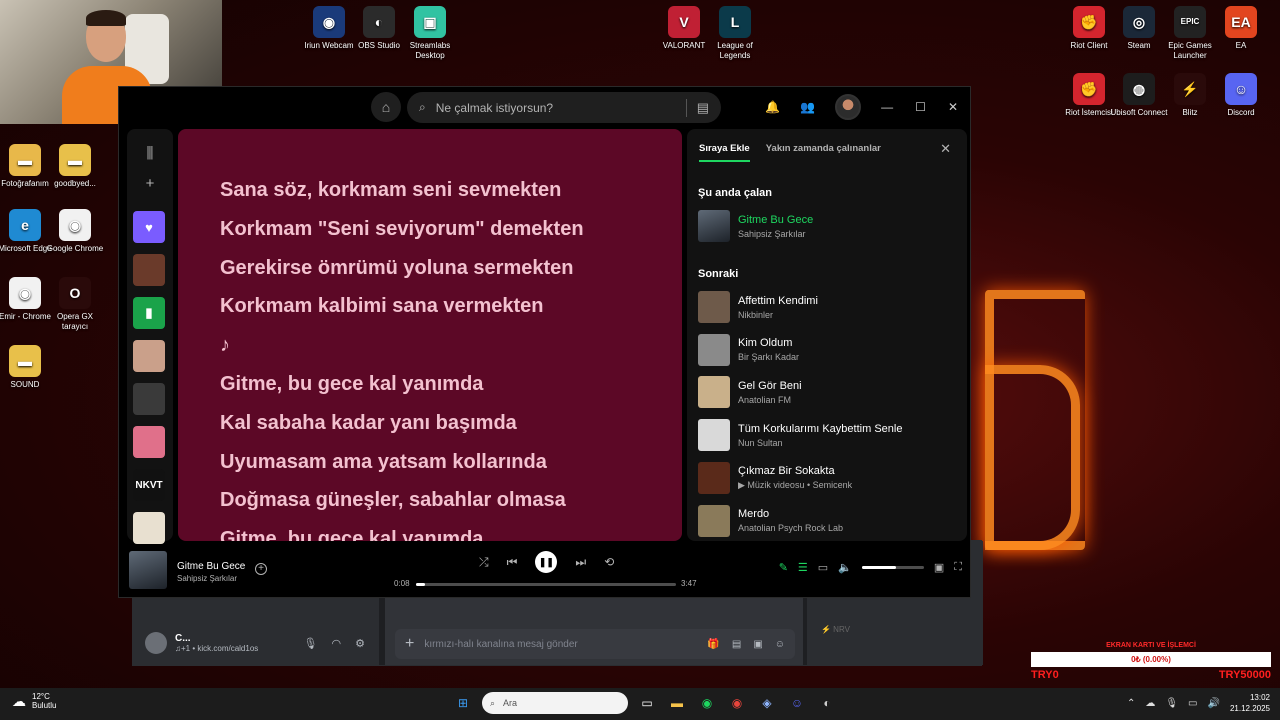  Describe the element at coordinates (848, 107) in the screenshot. I see `profile-avatar` at that location.